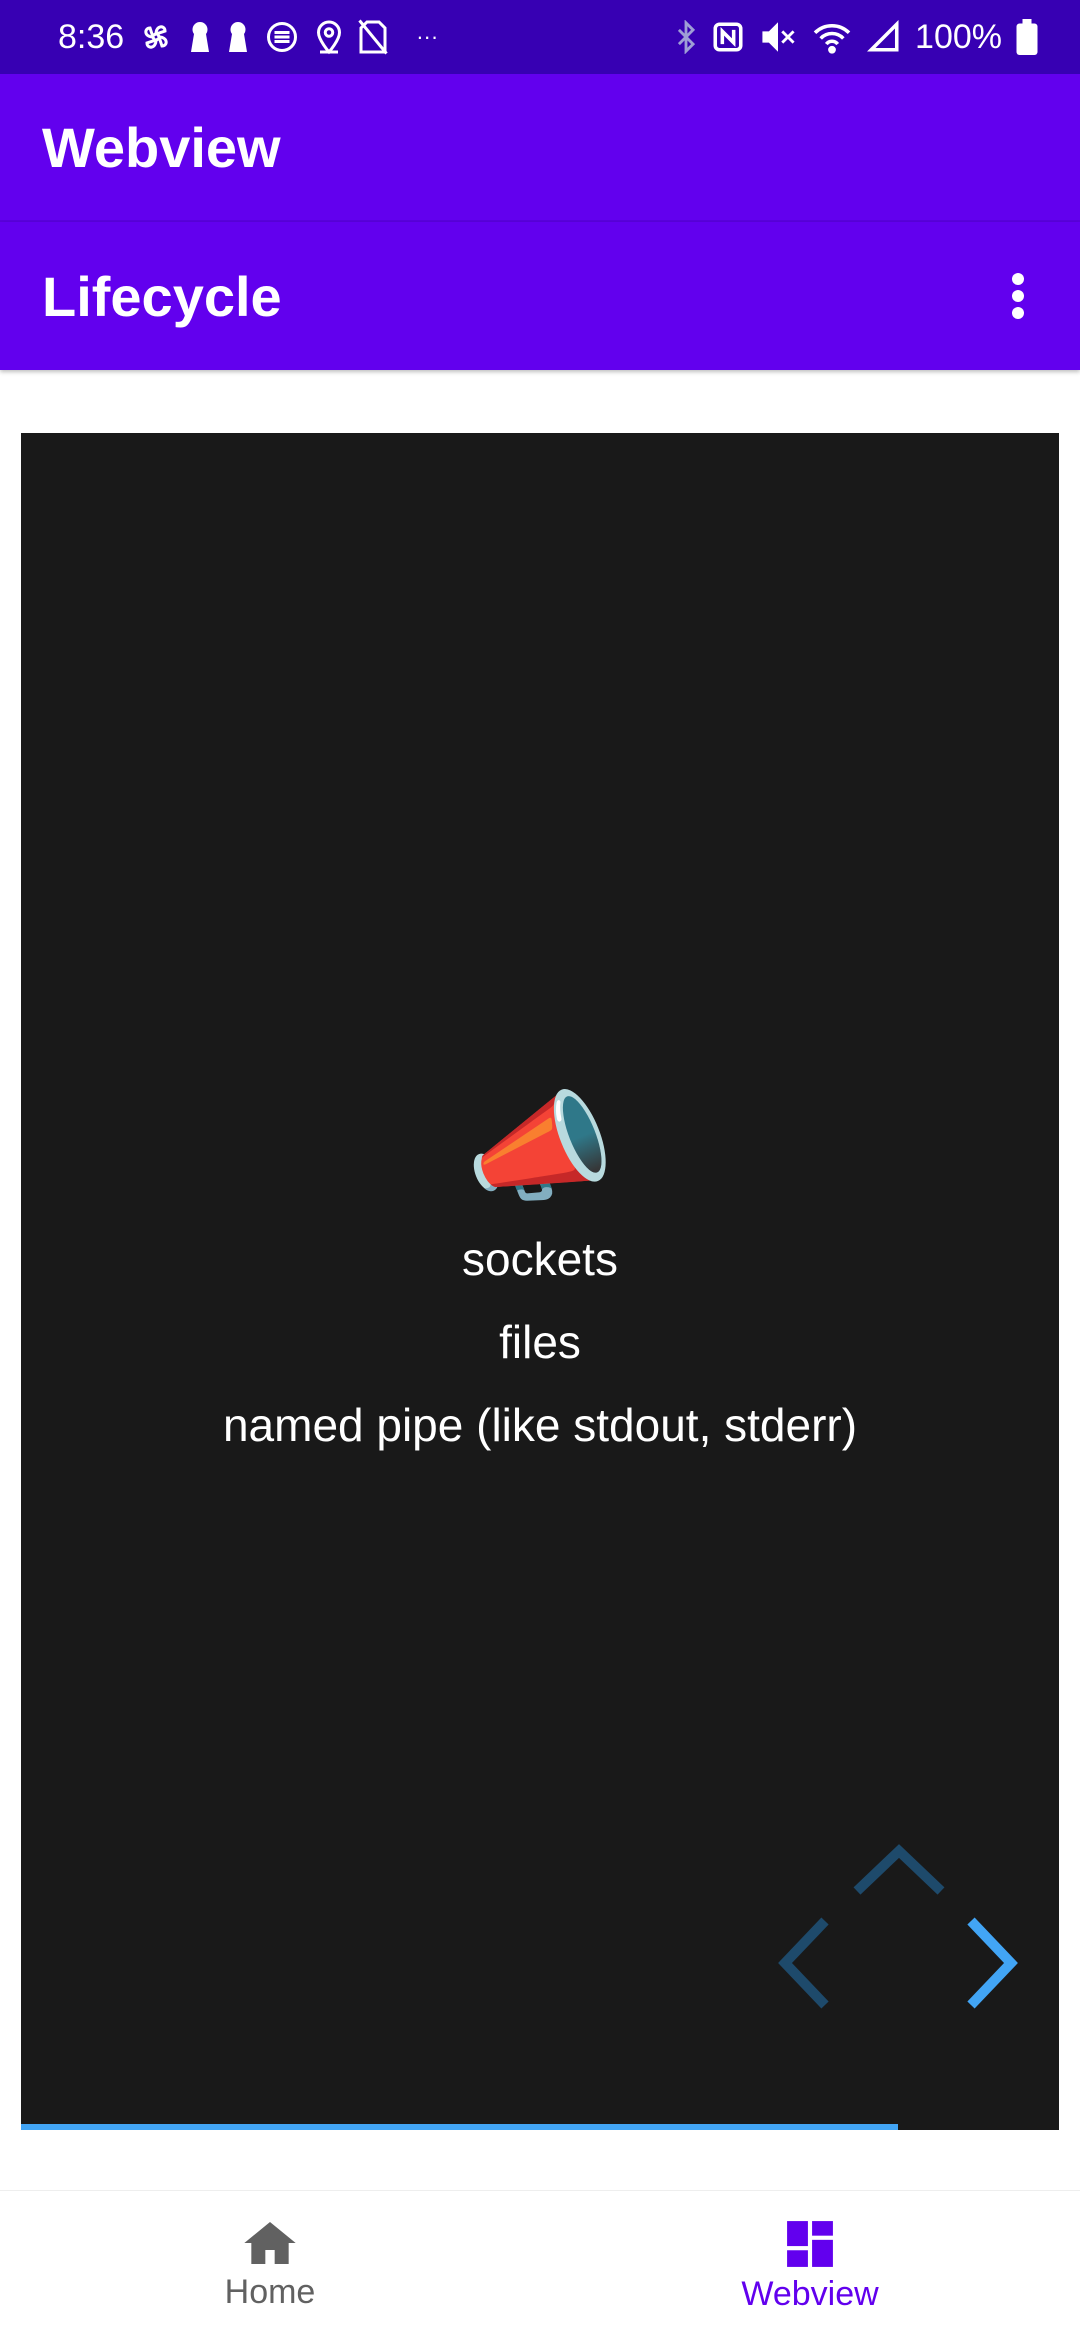 This screenshot has width=1080, height=2341. Describe the element at coordinates (958, 36) in the screenshot. I see `battery-percent: 100%` at that location.